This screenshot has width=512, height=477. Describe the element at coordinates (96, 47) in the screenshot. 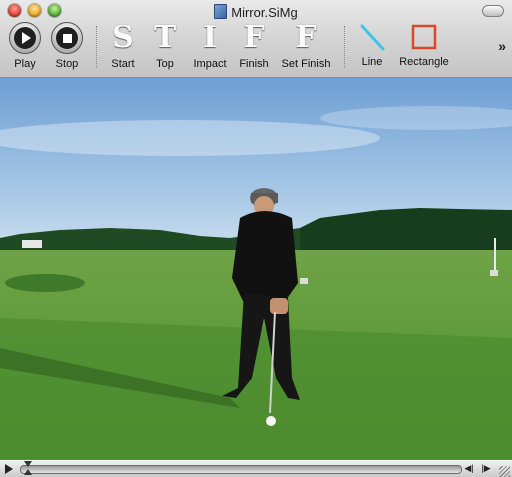

I see `toolbar-separator` at that location.